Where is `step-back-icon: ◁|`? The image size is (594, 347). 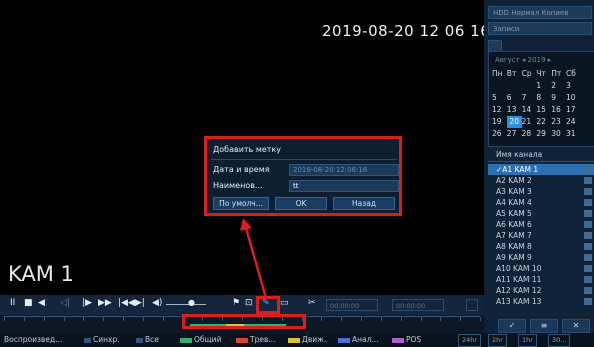 step-back-icon: ◁| is located at coordinates (65, 303).